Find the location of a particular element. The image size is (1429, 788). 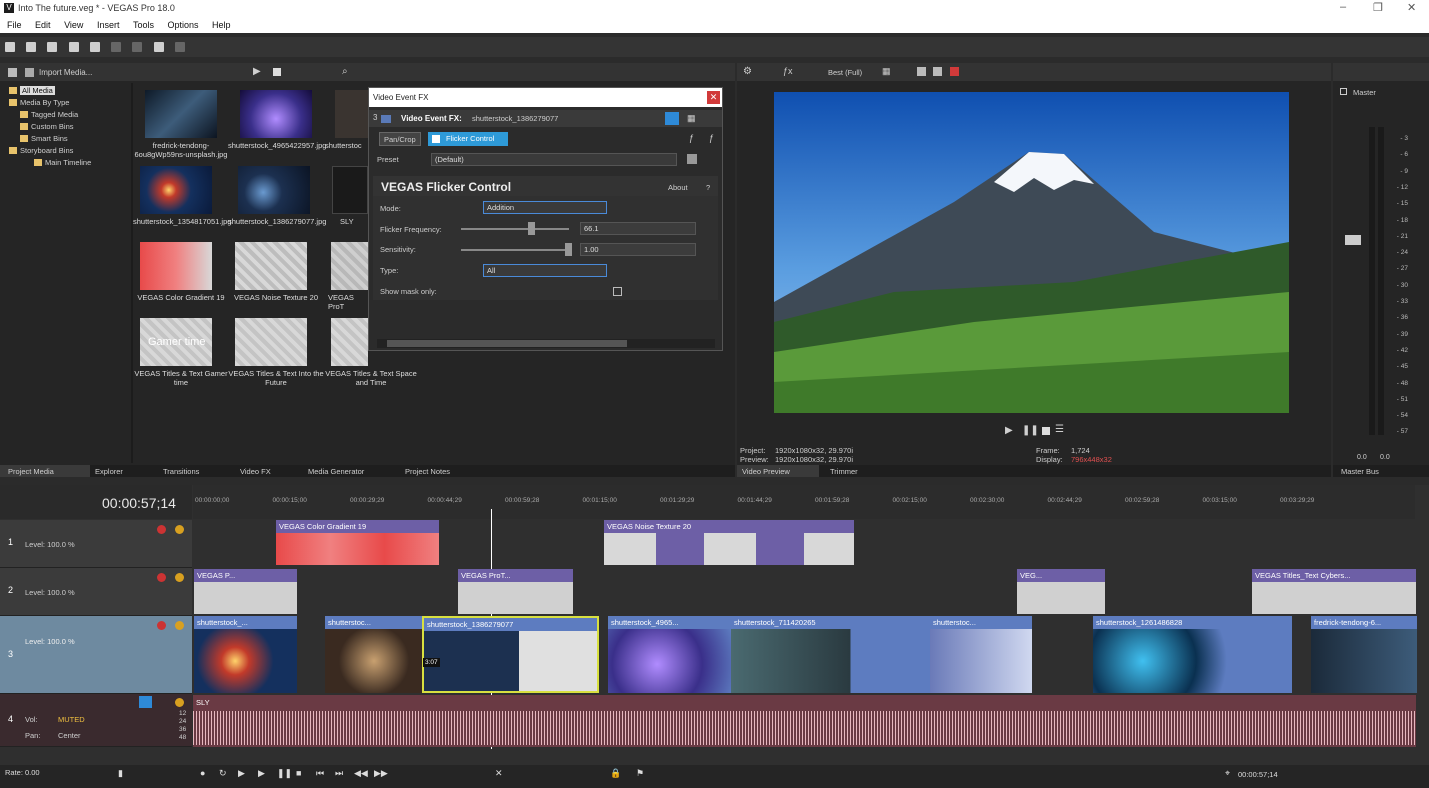

preview-pause-icon: ❚❚ is located at coordinates (1030, 430).